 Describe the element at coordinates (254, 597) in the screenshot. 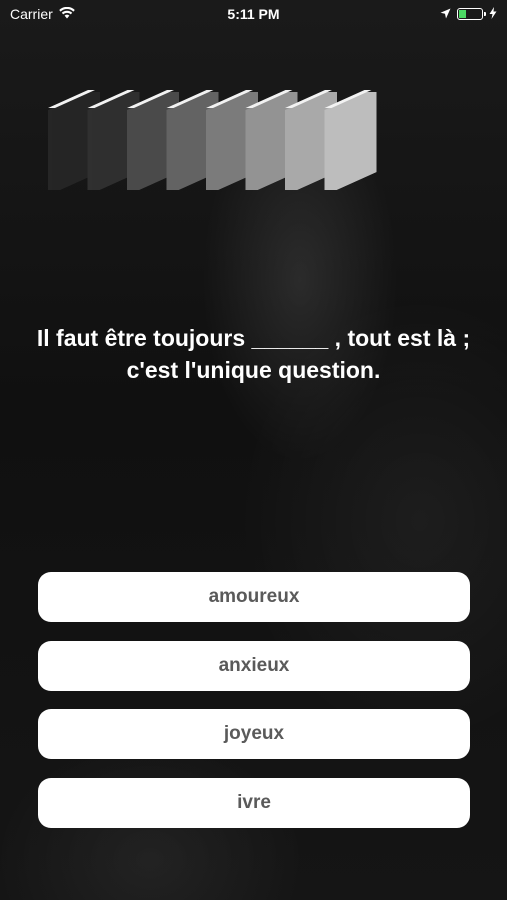

I see `answer-button-1: amoureux` at that location.